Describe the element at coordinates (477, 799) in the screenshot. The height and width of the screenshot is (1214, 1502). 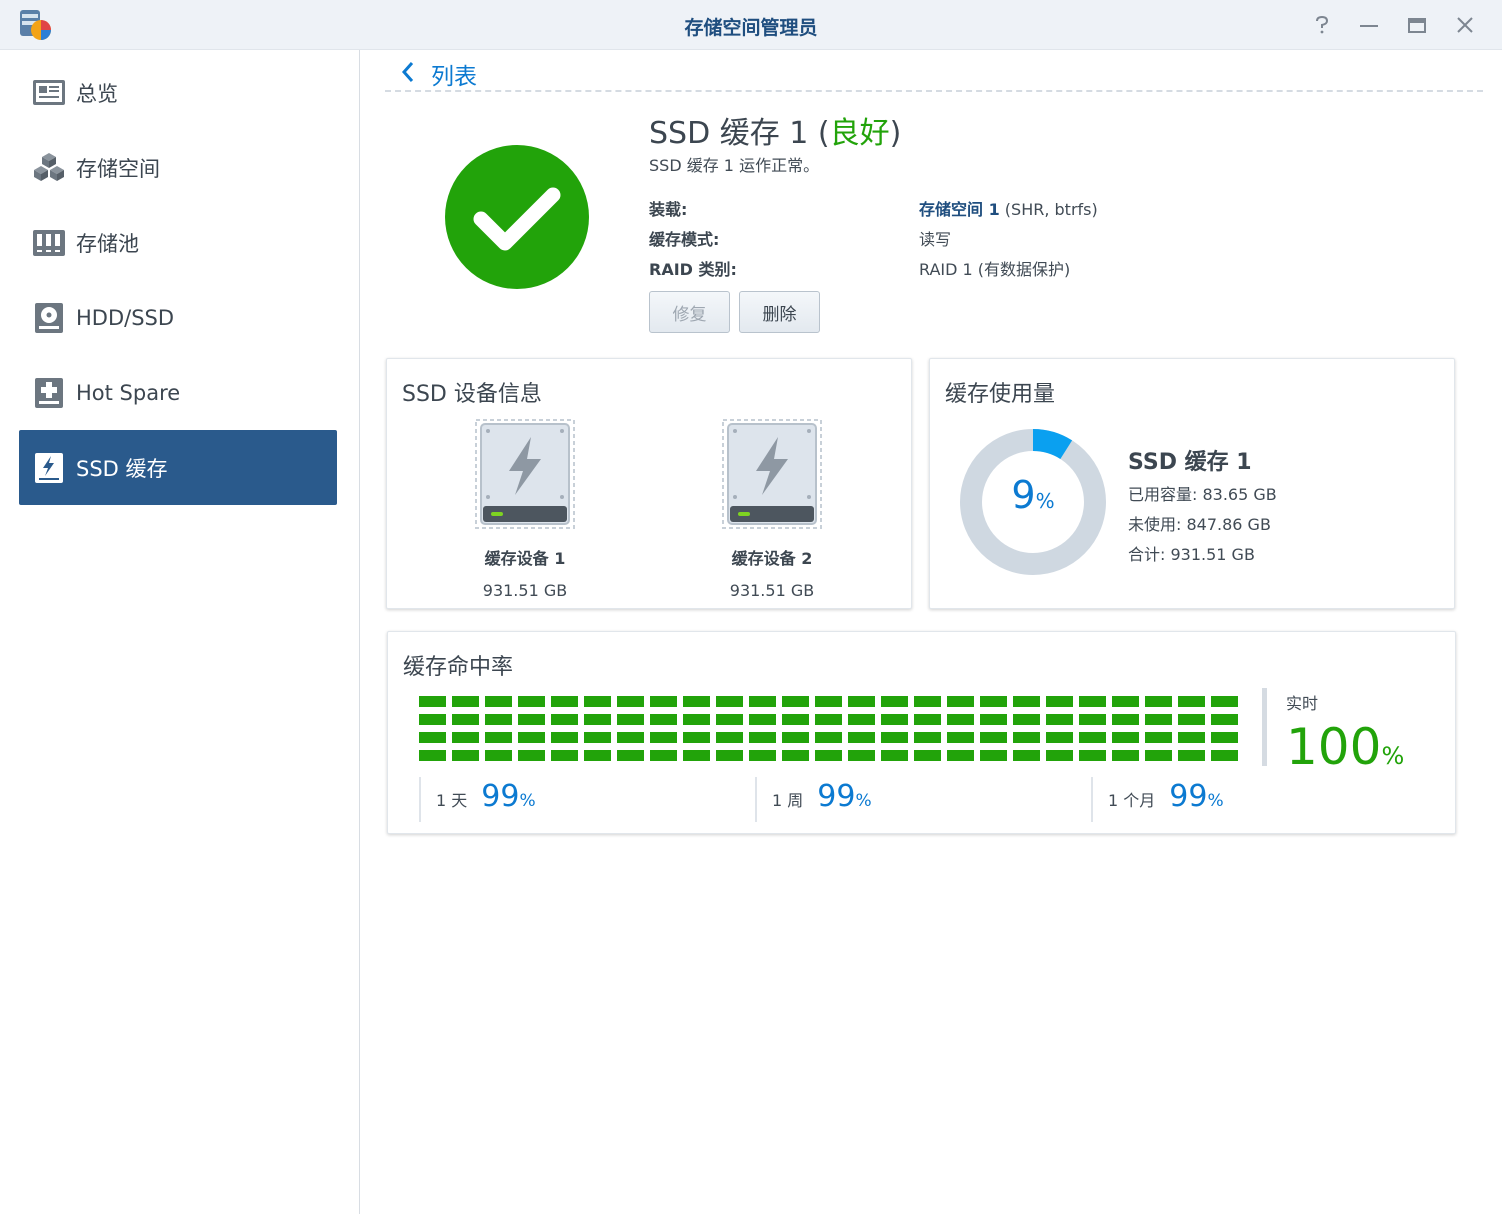
I see `period-day: 1 天 99%` at that location.